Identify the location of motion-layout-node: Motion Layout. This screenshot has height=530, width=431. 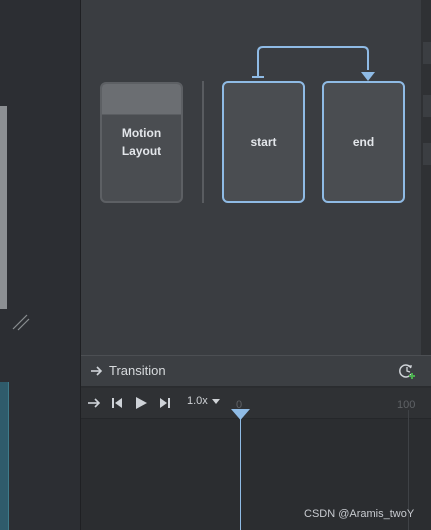
(141, 142).